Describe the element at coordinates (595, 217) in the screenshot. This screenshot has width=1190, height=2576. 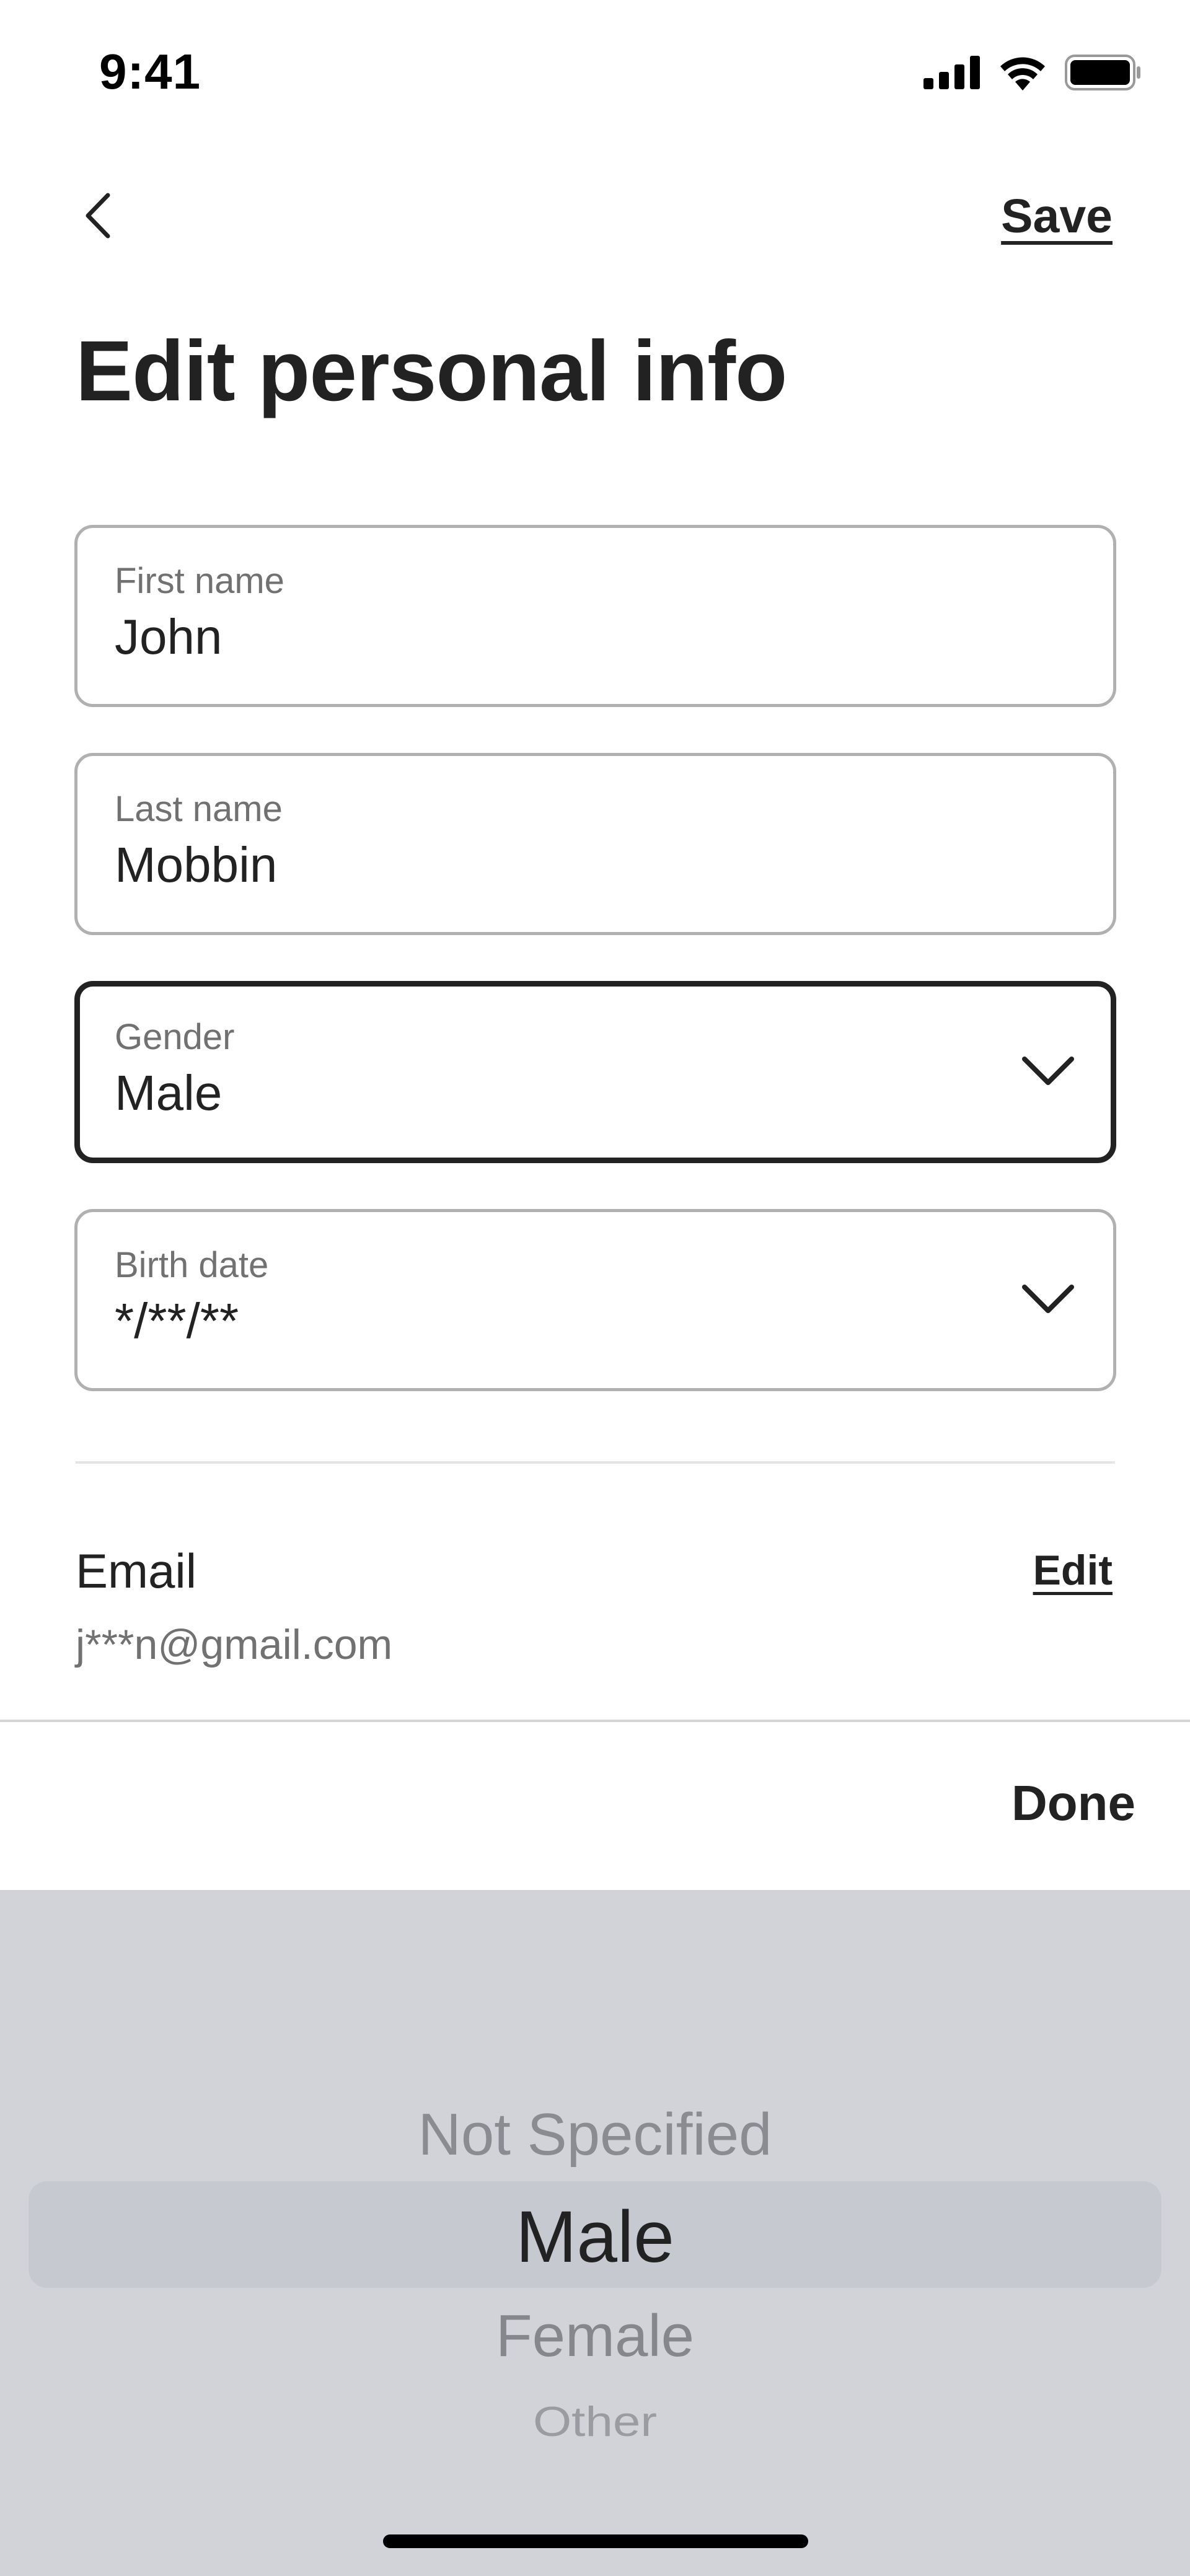
I see `nav-bar: Save` at that location.